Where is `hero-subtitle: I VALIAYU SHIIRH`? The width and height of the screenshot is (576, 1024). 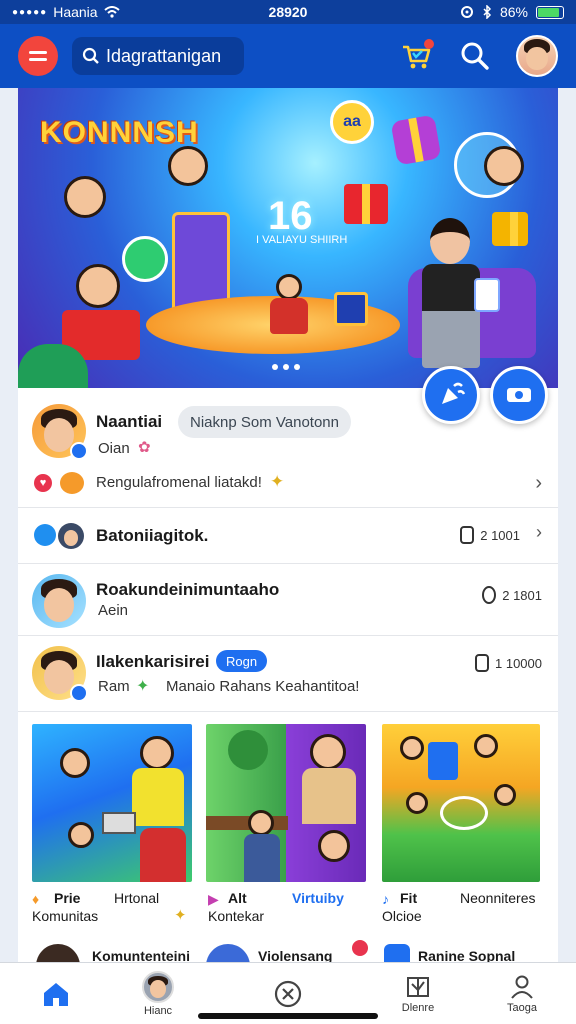 hero-subtitle: I VALIAYU SHIIRH is located at coordinates (302, 240).